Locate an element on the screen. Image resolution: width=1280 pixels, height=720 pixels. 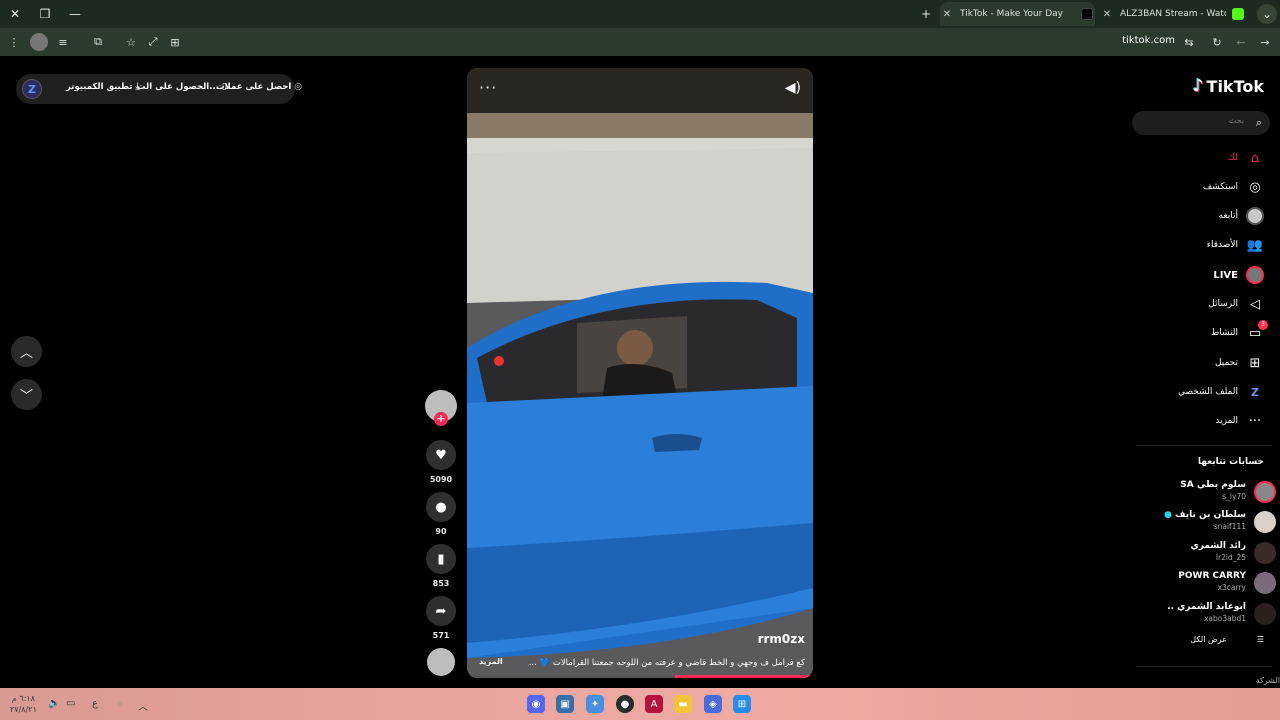
save-count: 853 is located at coordinates (441, 583).